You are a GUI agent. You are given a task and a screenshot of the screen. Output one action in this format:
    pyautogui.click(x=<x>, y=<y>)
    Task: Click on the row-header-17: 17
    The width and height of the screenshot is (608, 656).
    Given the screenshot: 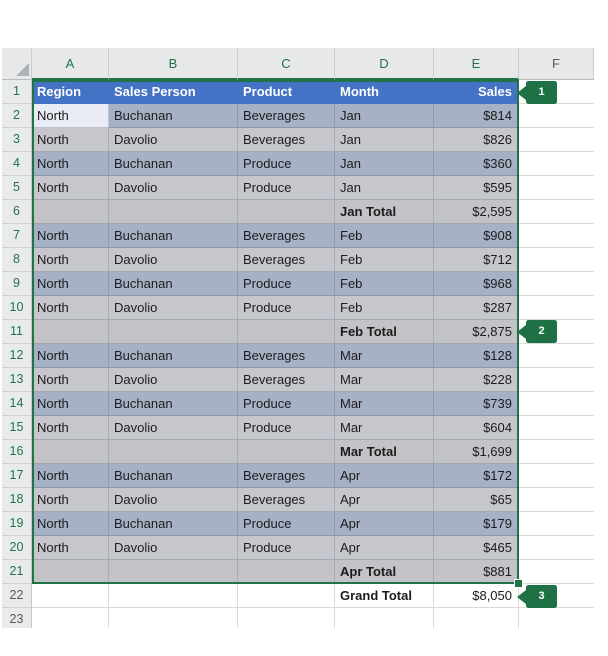 What is the action you would take?
    pyautogui.click(x=17, y=476)
    